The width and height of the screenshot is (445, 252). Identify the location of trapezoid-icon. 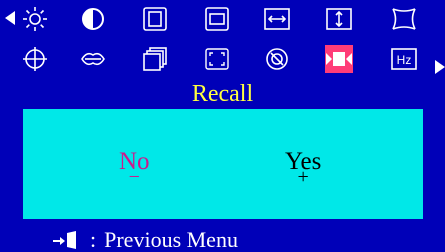
(93, 59).